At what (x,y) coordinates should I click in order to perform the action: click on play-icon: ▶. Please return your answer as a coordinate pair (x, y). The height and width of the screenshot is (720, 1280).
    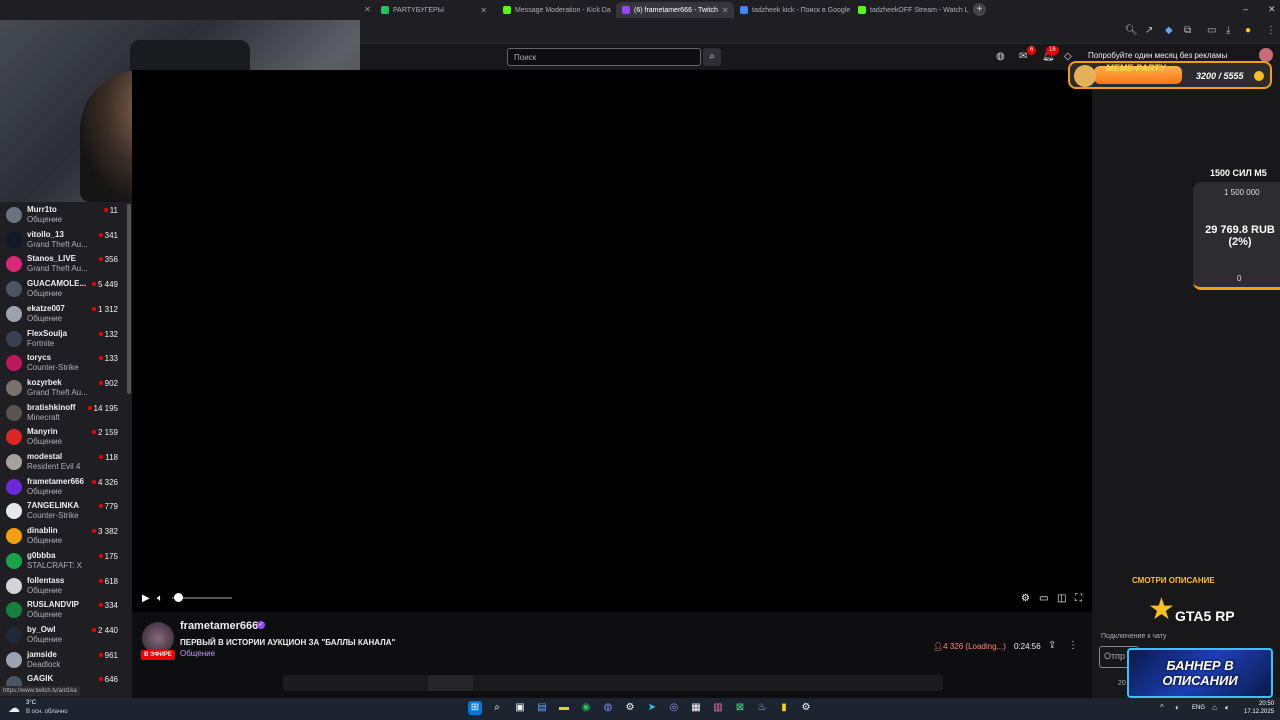
    Looking at the image, I should click on (146, 598).